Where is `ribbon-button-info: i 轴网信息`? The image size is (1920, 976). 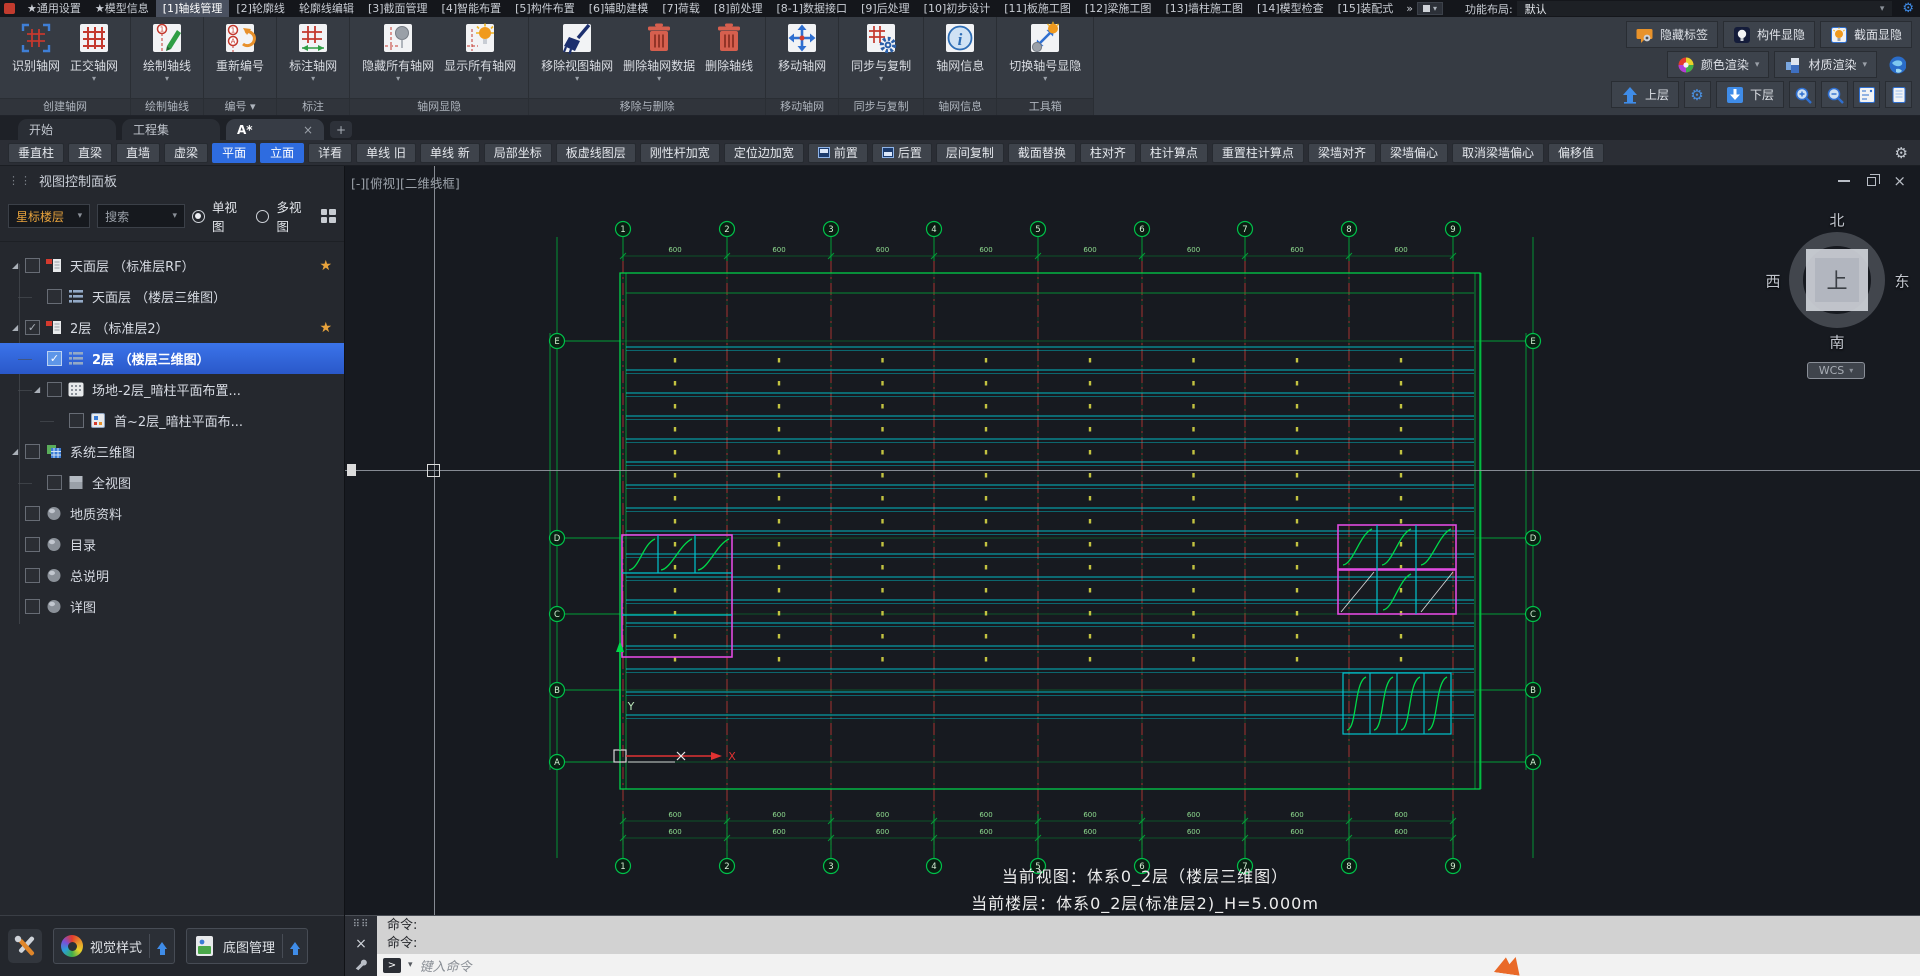
ribbon-button-info: i 轴网信息 is located at coordinates (960, 52).